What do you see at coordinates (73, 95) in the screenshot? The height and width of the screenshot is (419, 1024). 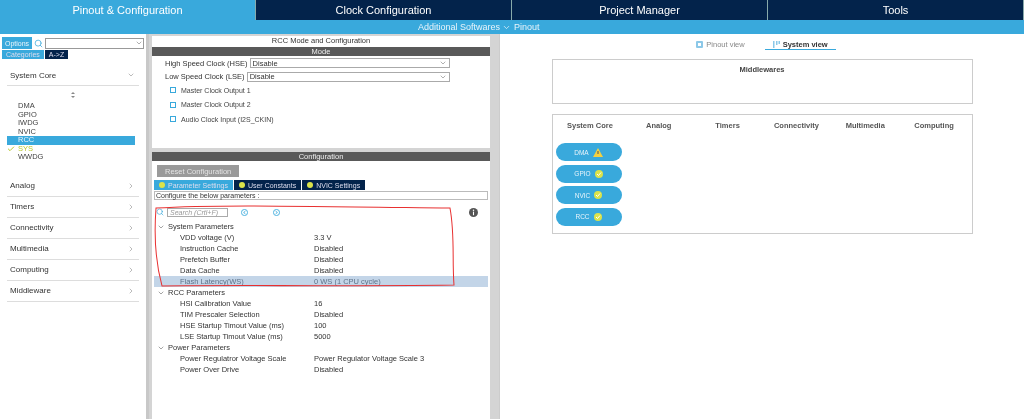 I see `sort-icon` at bounding box center [73, 95].